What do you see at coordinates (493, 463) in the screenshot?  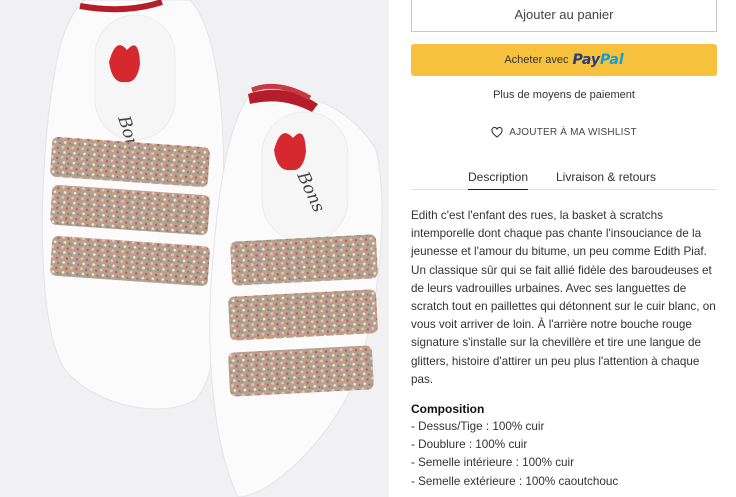 I see `composition-item: - Semelle intérieure : 100% cuir` at bounding box center [493, 463].